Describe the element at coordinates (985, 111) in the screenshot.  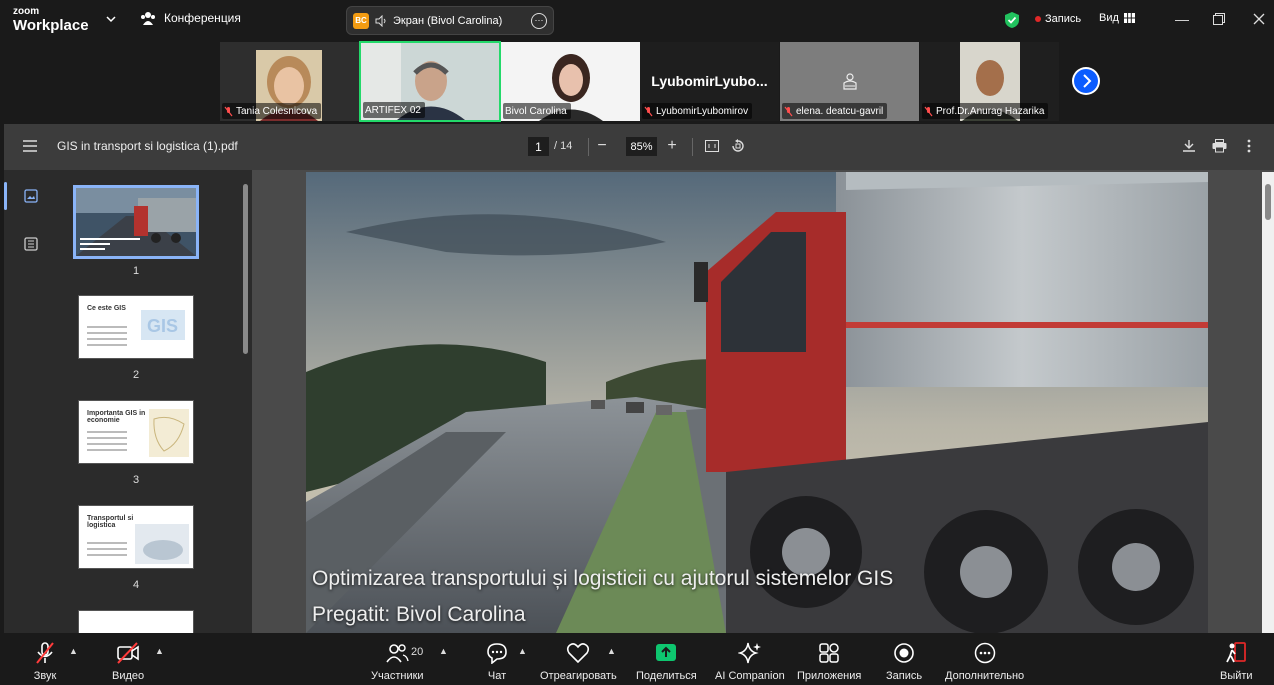
I see `participant-name-tag: Prof.Dr.Anurag Hazarika` at that location.